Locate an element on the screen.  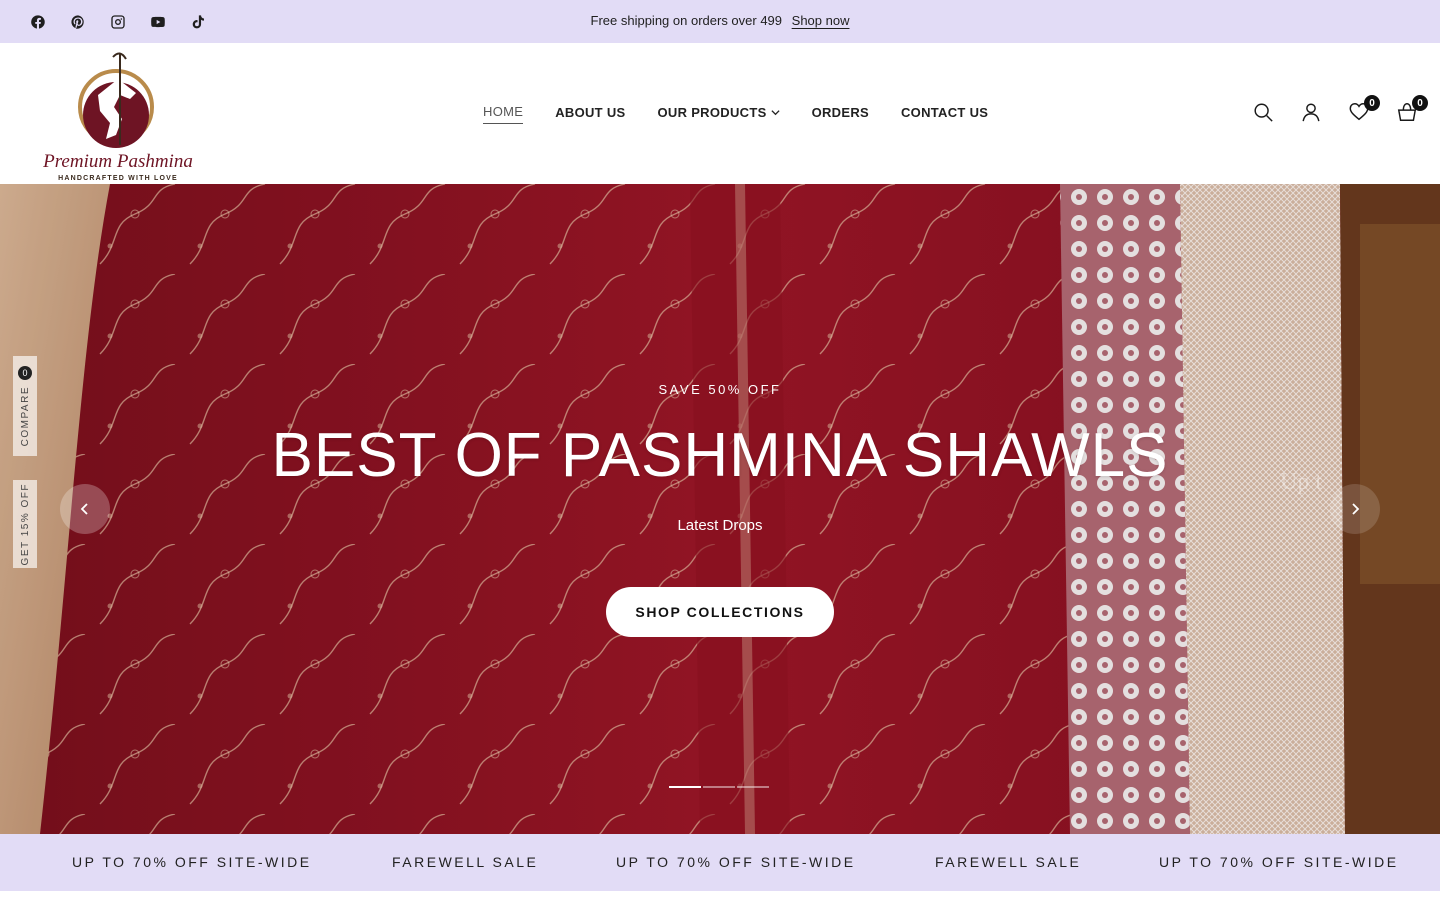
nav-about-us: ABOUT US is located at coordinates (590, 114).